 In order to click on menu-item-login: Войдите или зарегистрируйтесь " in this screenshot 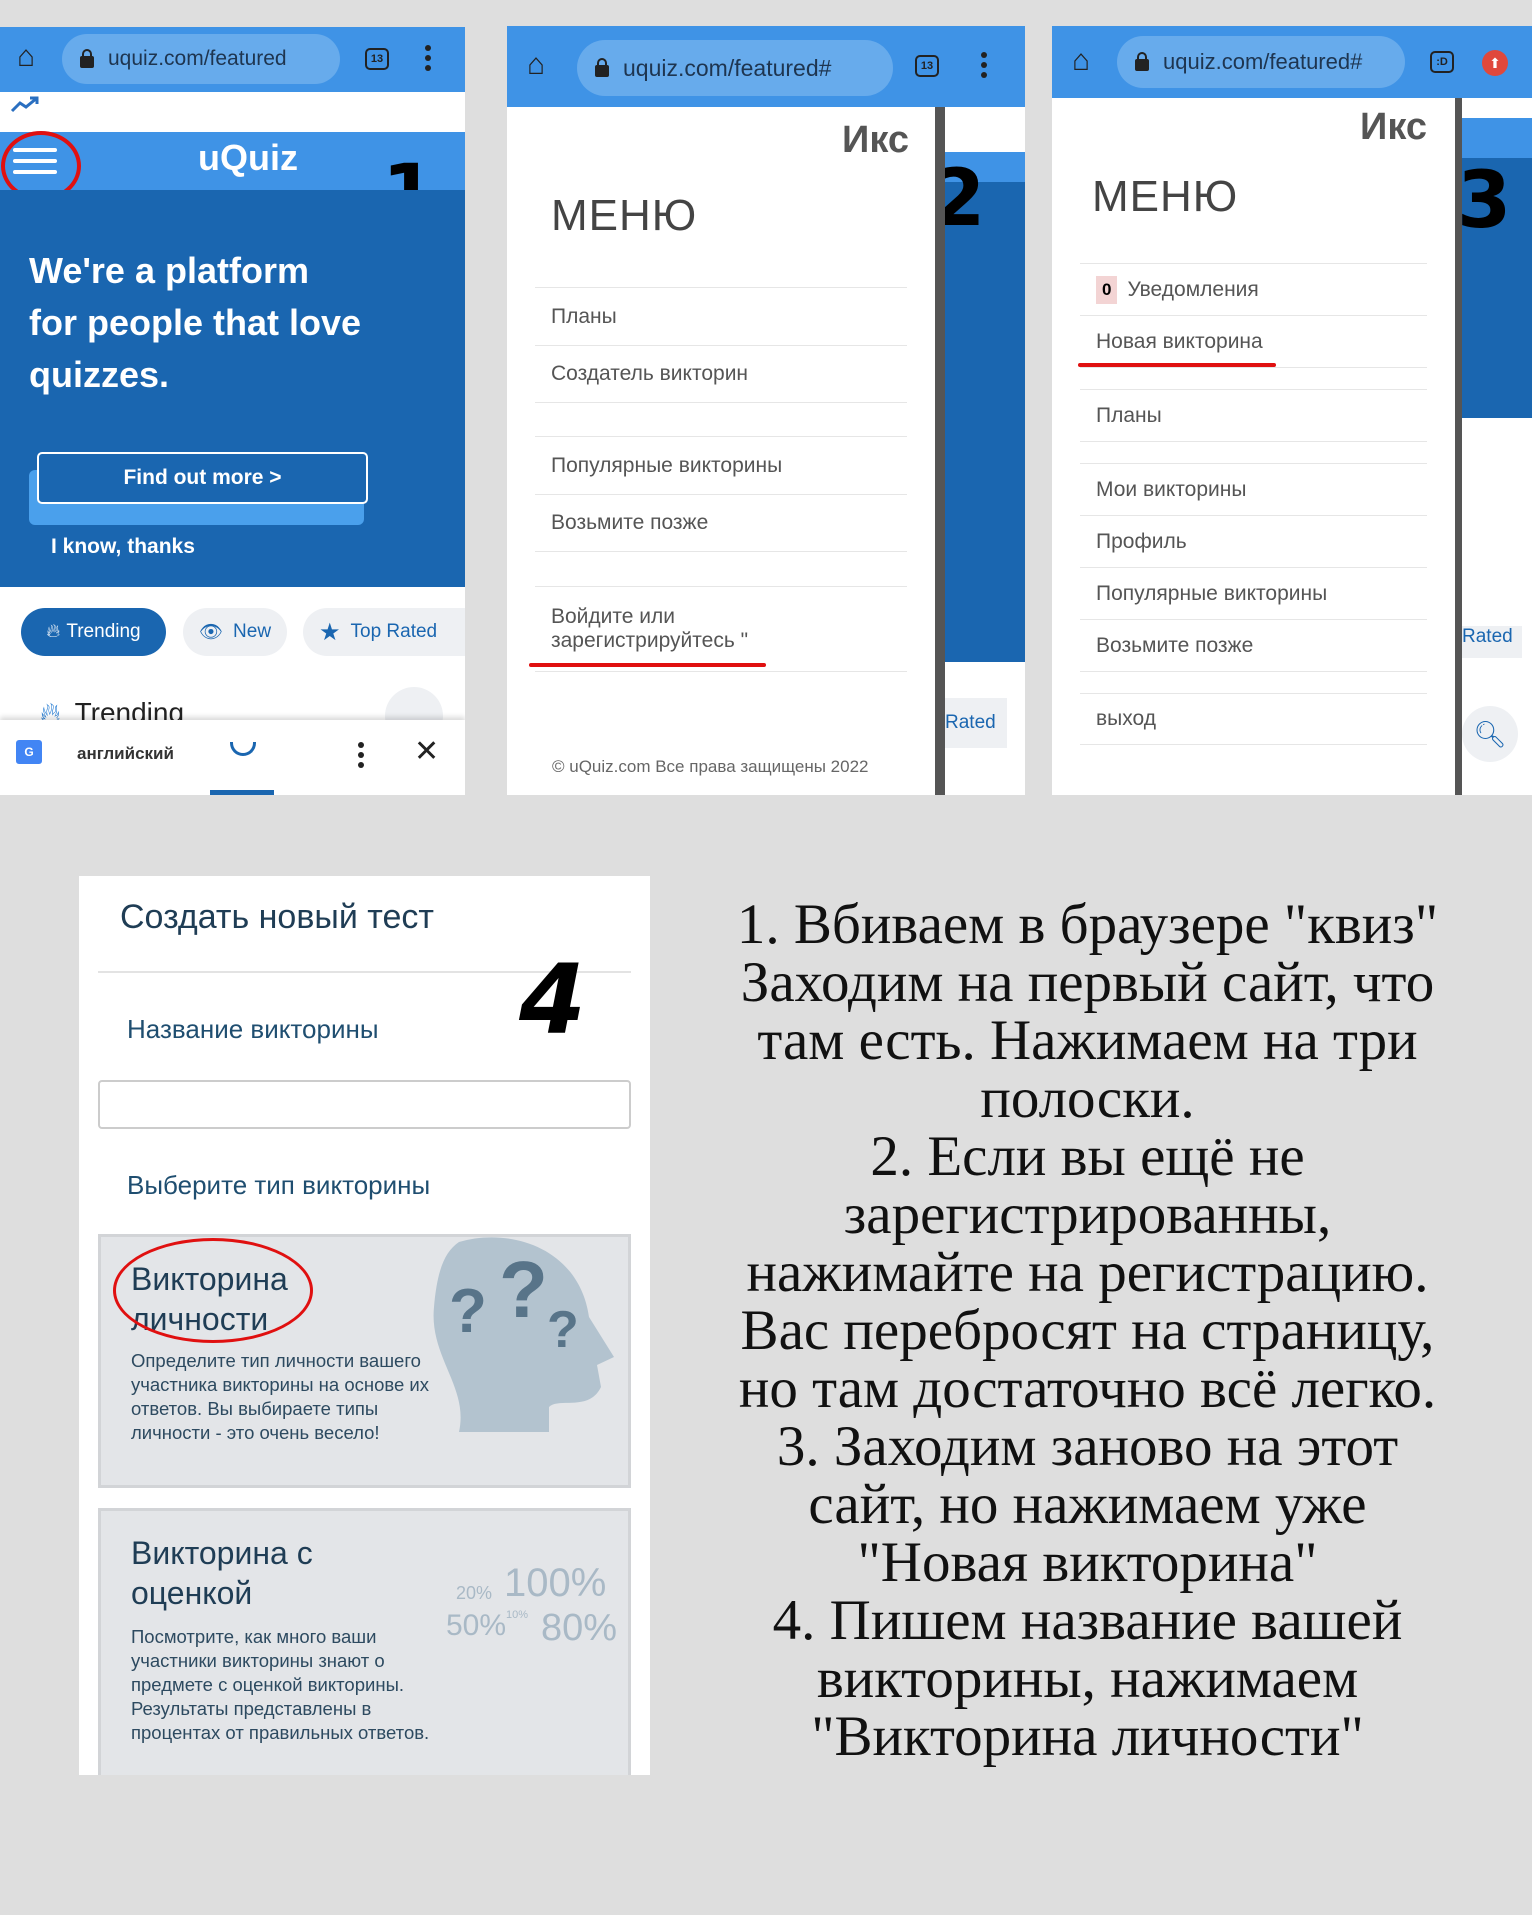, I will do `click(721, 629)`.